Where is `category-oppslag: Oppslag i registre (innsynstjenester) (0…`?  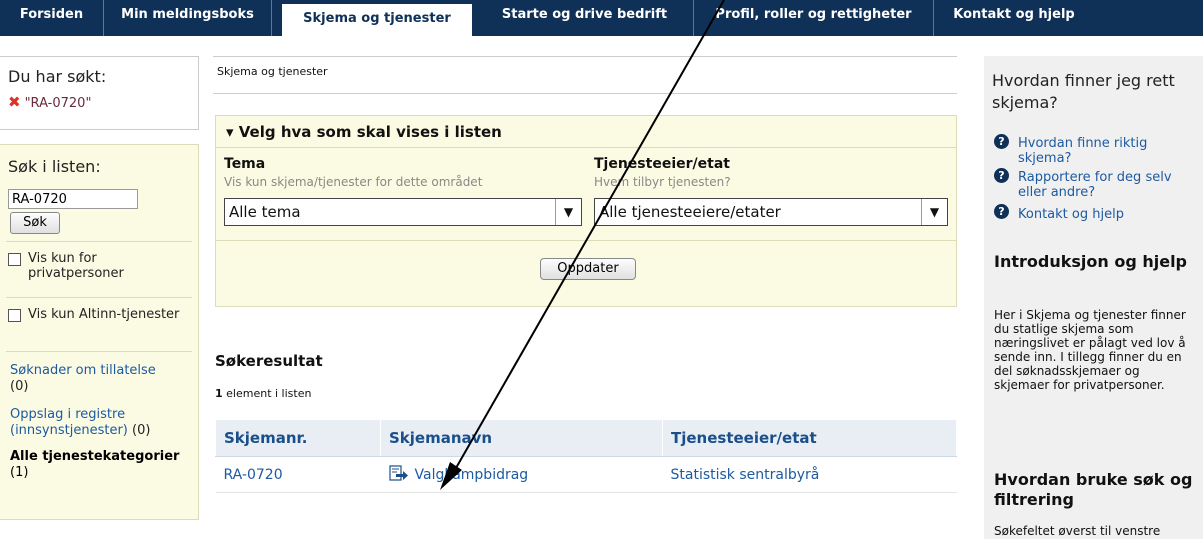
category-oppslag: Oppslag i registre (innsynstjenester) (0… is located at coordinates (100, 423).